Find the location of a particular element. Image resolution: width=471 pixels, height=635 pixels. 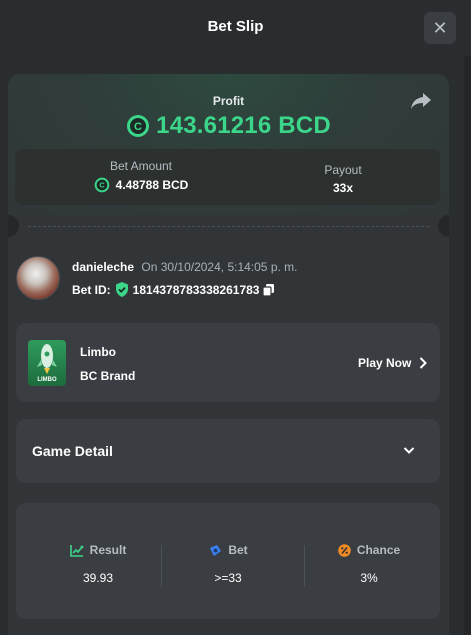

bet-id-row: Bet ID: 1814378783338261783 is located at coordinates (173, 289).